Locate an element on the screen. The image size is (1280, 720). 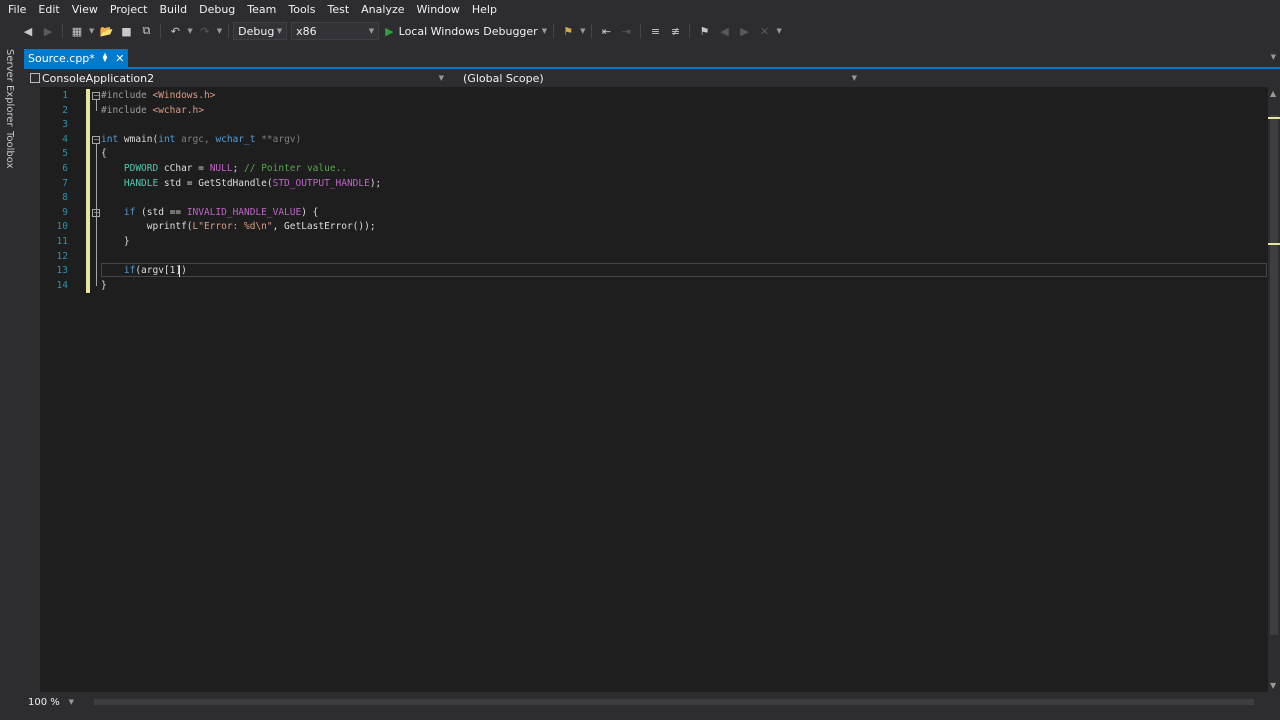
vertical-scrollbar: ▲ ▼ is located at coordinates (1274, 389).